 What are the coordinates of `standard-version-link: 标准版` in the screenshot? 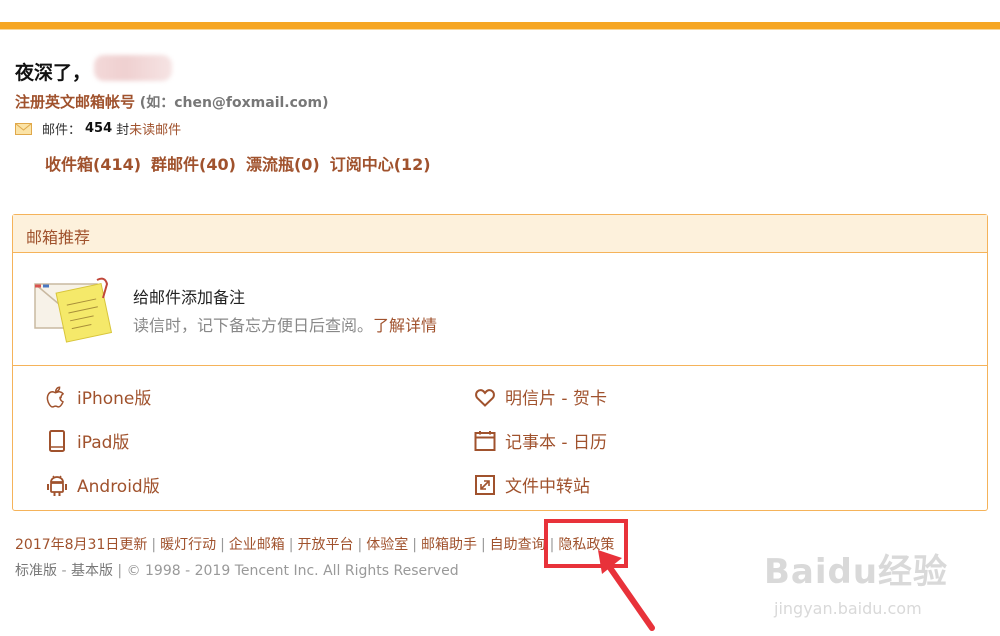 It's located at (36, 571).